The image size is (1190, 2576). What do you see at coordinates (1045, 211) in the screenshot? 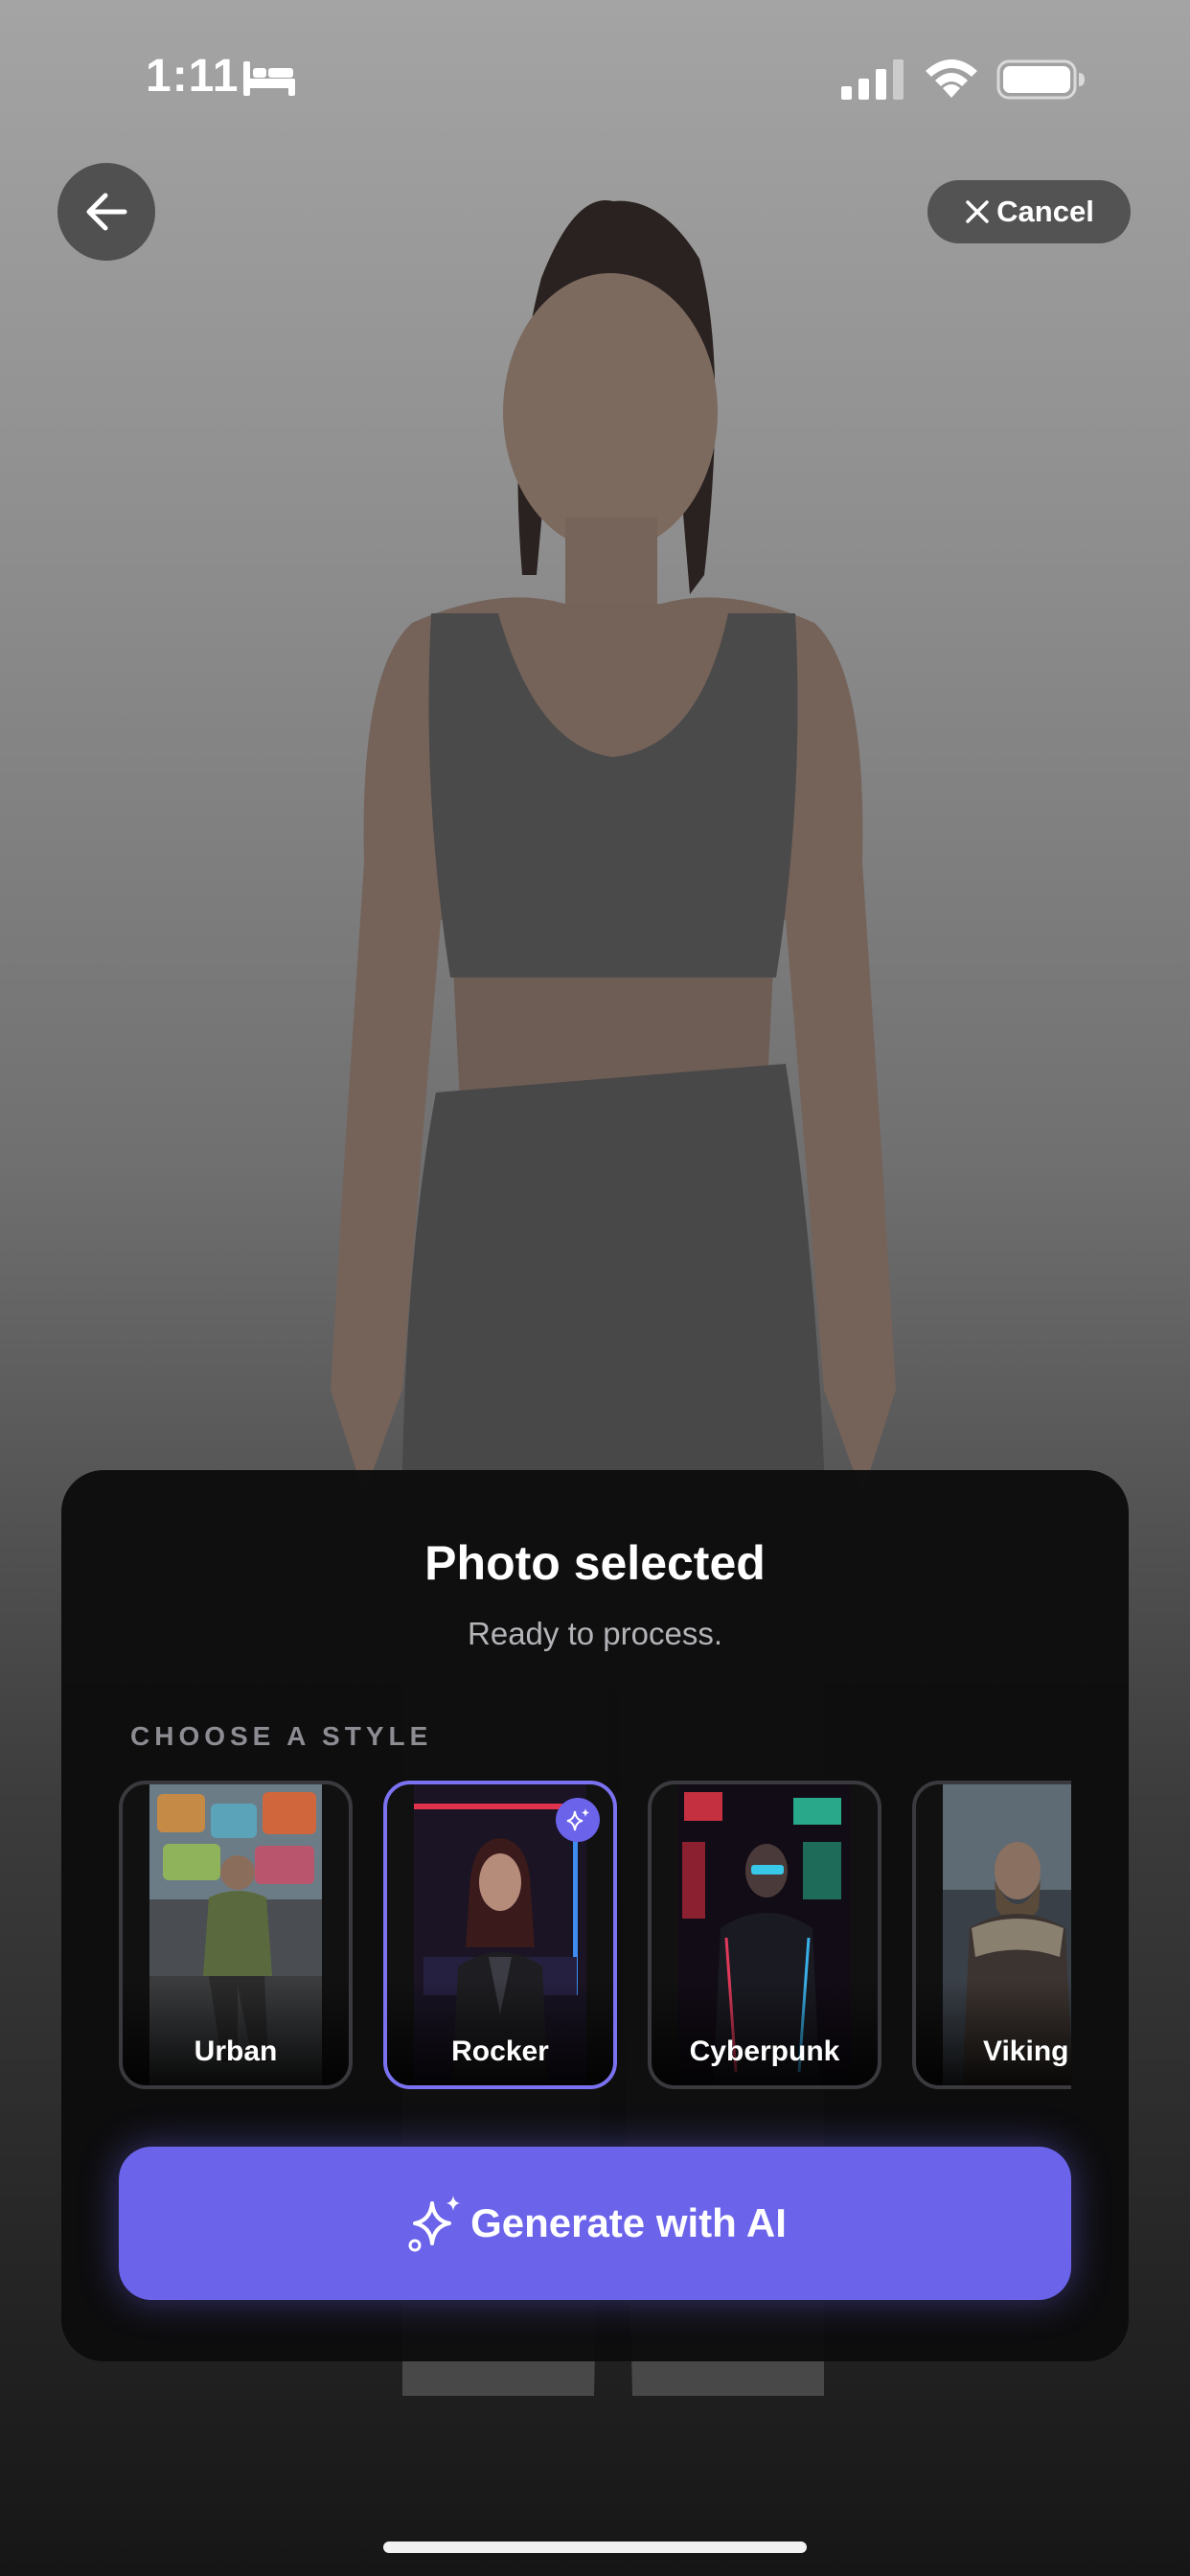
I see `cancel-label: Cancel` at bounding box center [1045, 211].